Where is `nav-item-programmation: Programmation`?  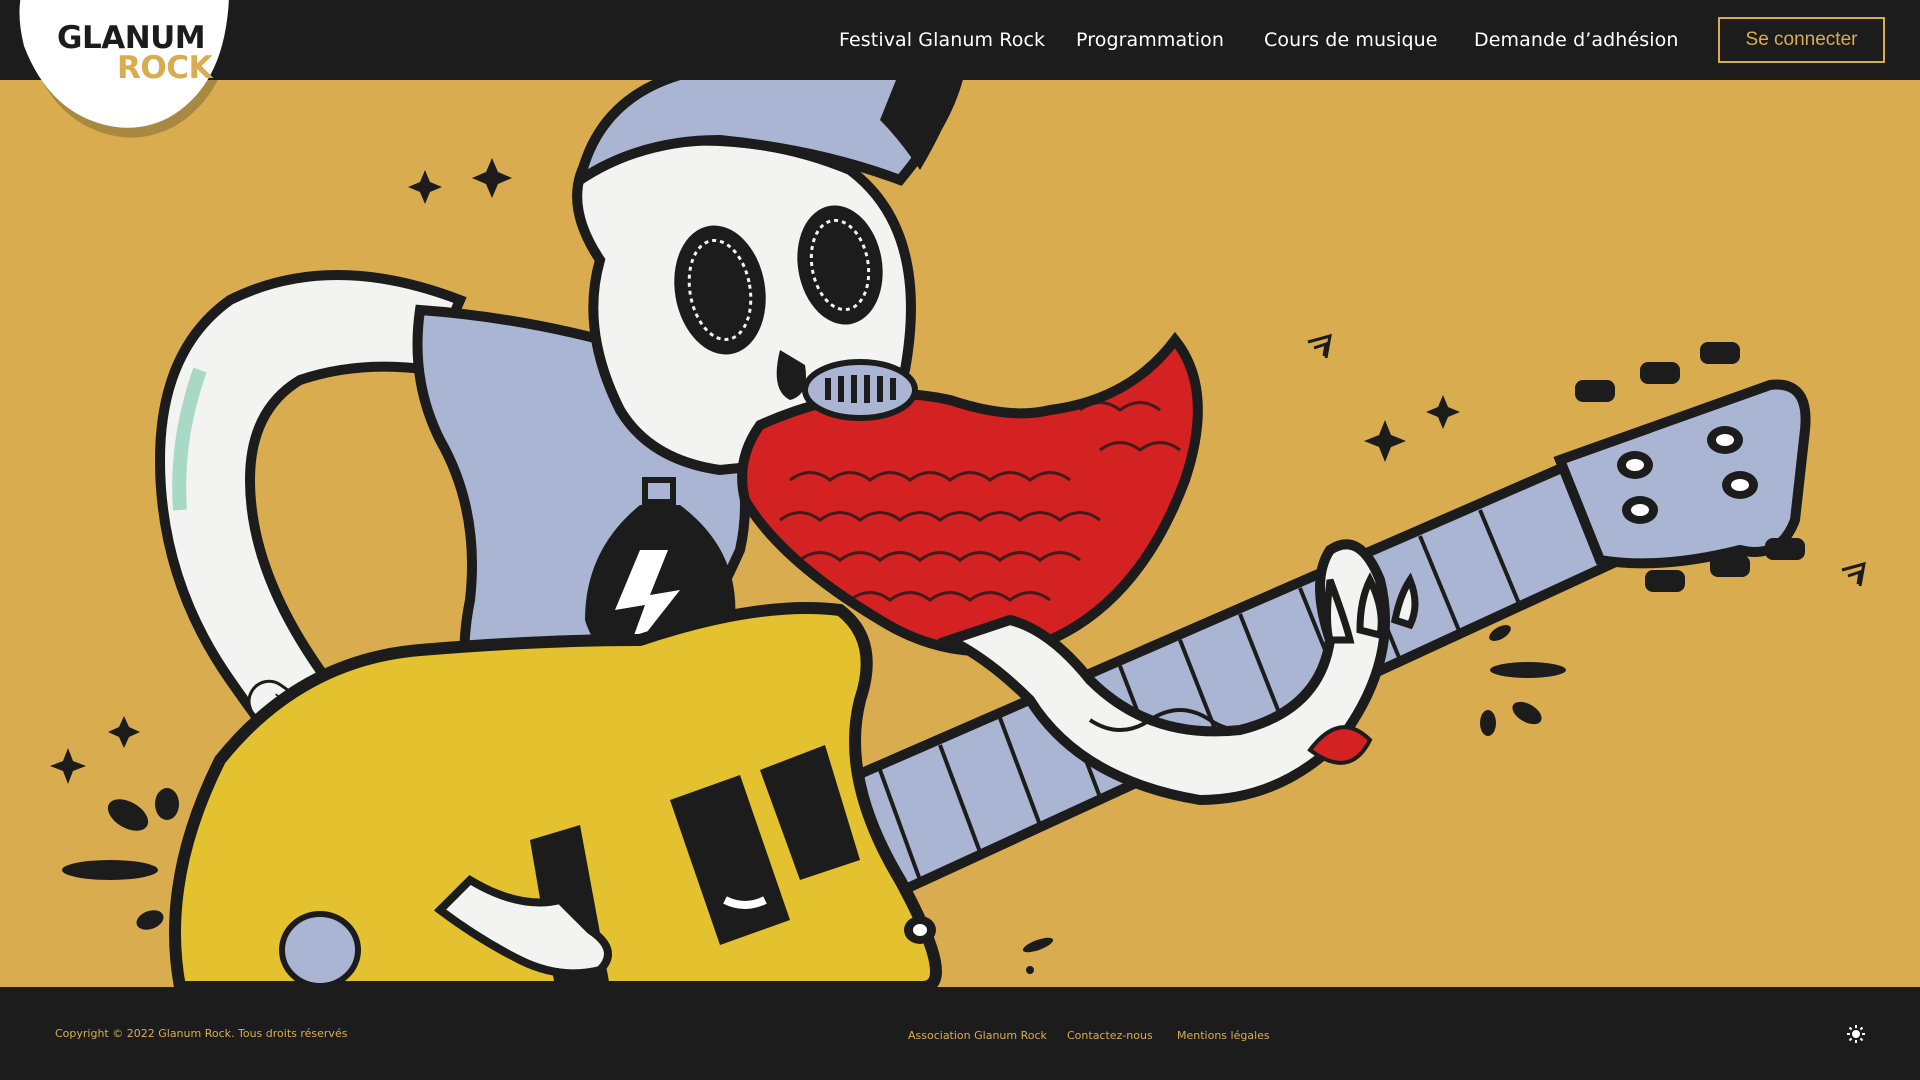
nav-item-programmation: Programmation is located at coordinates (1150, 40).